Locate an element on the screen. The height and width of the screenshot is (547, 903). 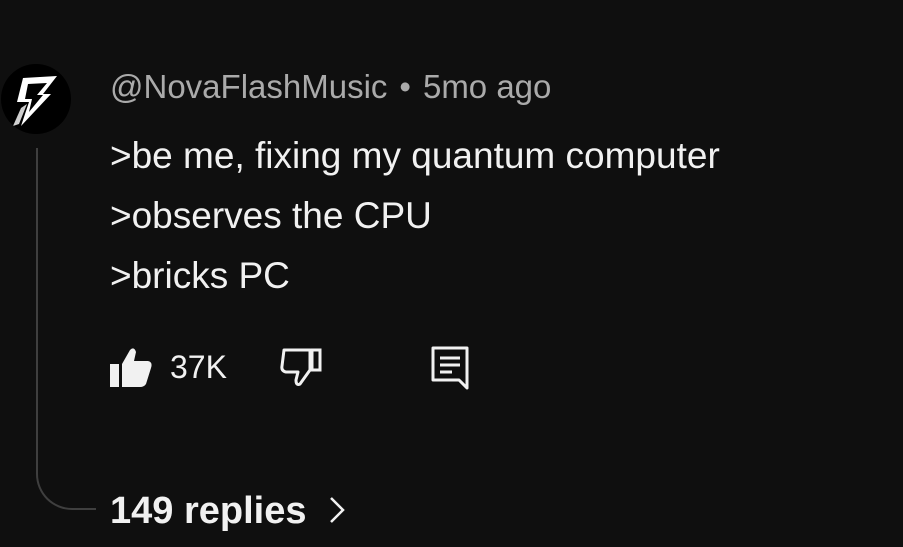
comment-line: >be me, fixing my quantum computer is located at coordinates (415, 155).